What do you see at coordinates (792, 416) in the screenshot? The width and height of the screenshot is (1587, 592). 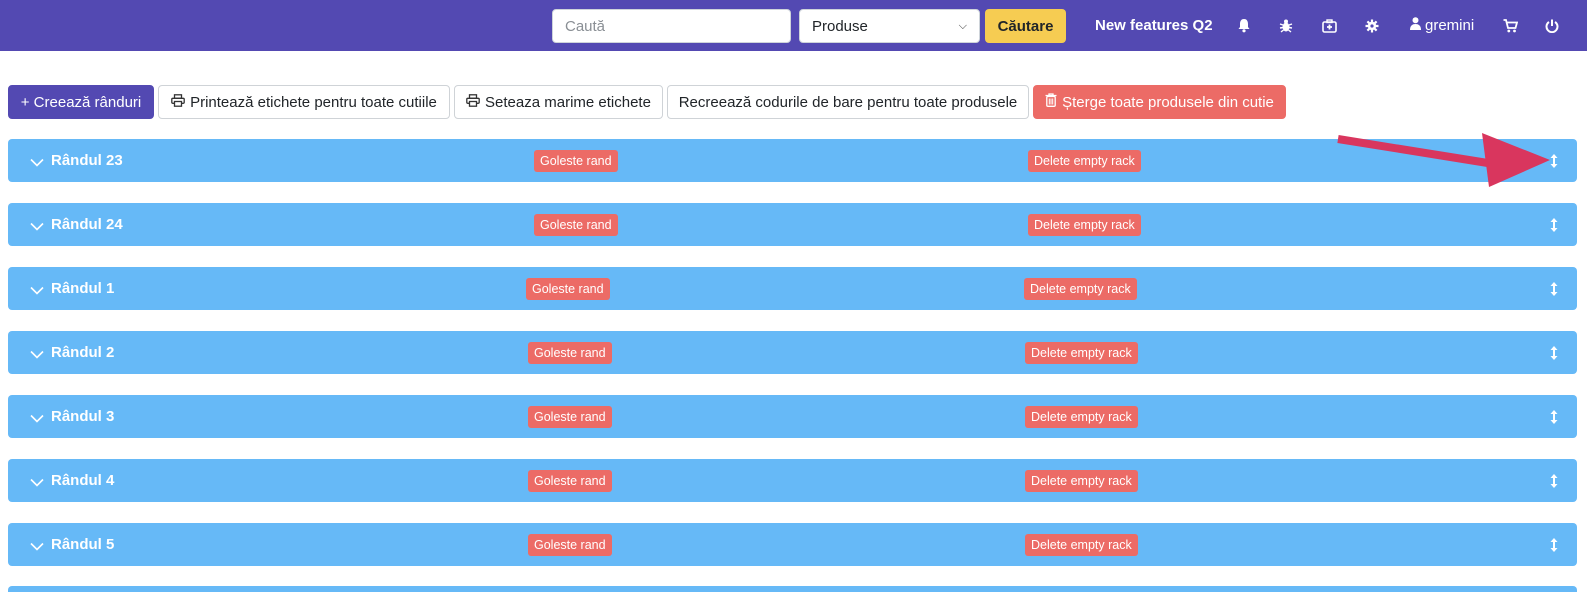 I see `row-panel: Rândul 3 Goleste rand Delete empty rack` at bounding box center [792, 416].